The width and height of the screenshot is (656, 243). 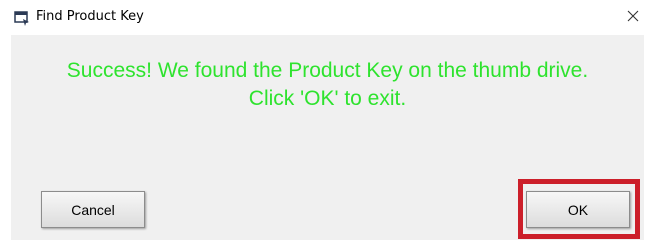 I want to click on cancel-button: Cancel, so click(x=93, y=209).